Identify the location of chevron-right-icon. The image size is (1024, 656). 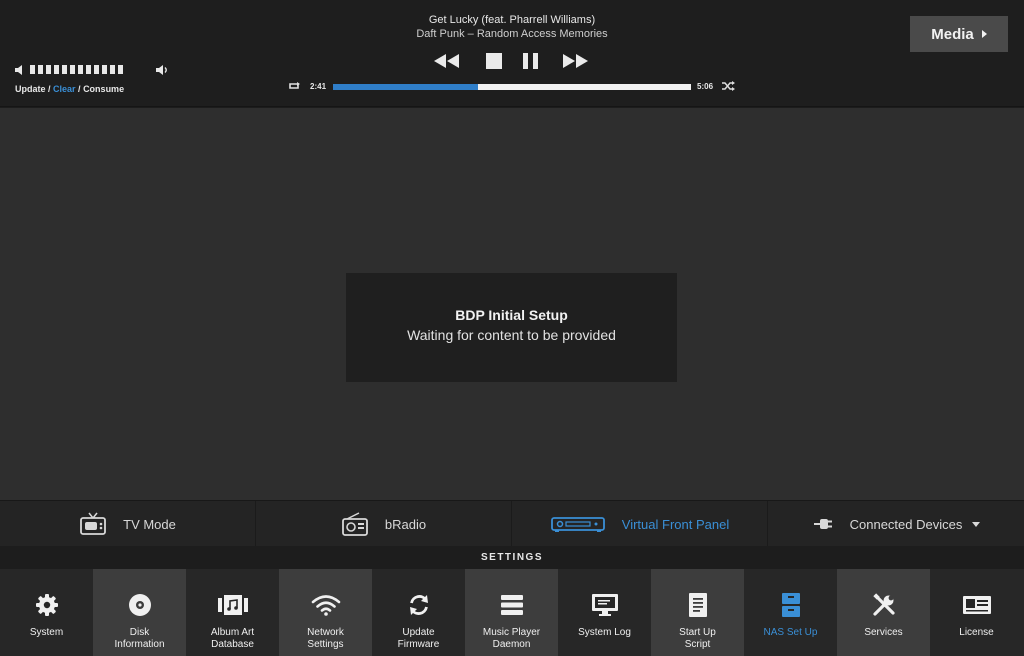
(984, 34).